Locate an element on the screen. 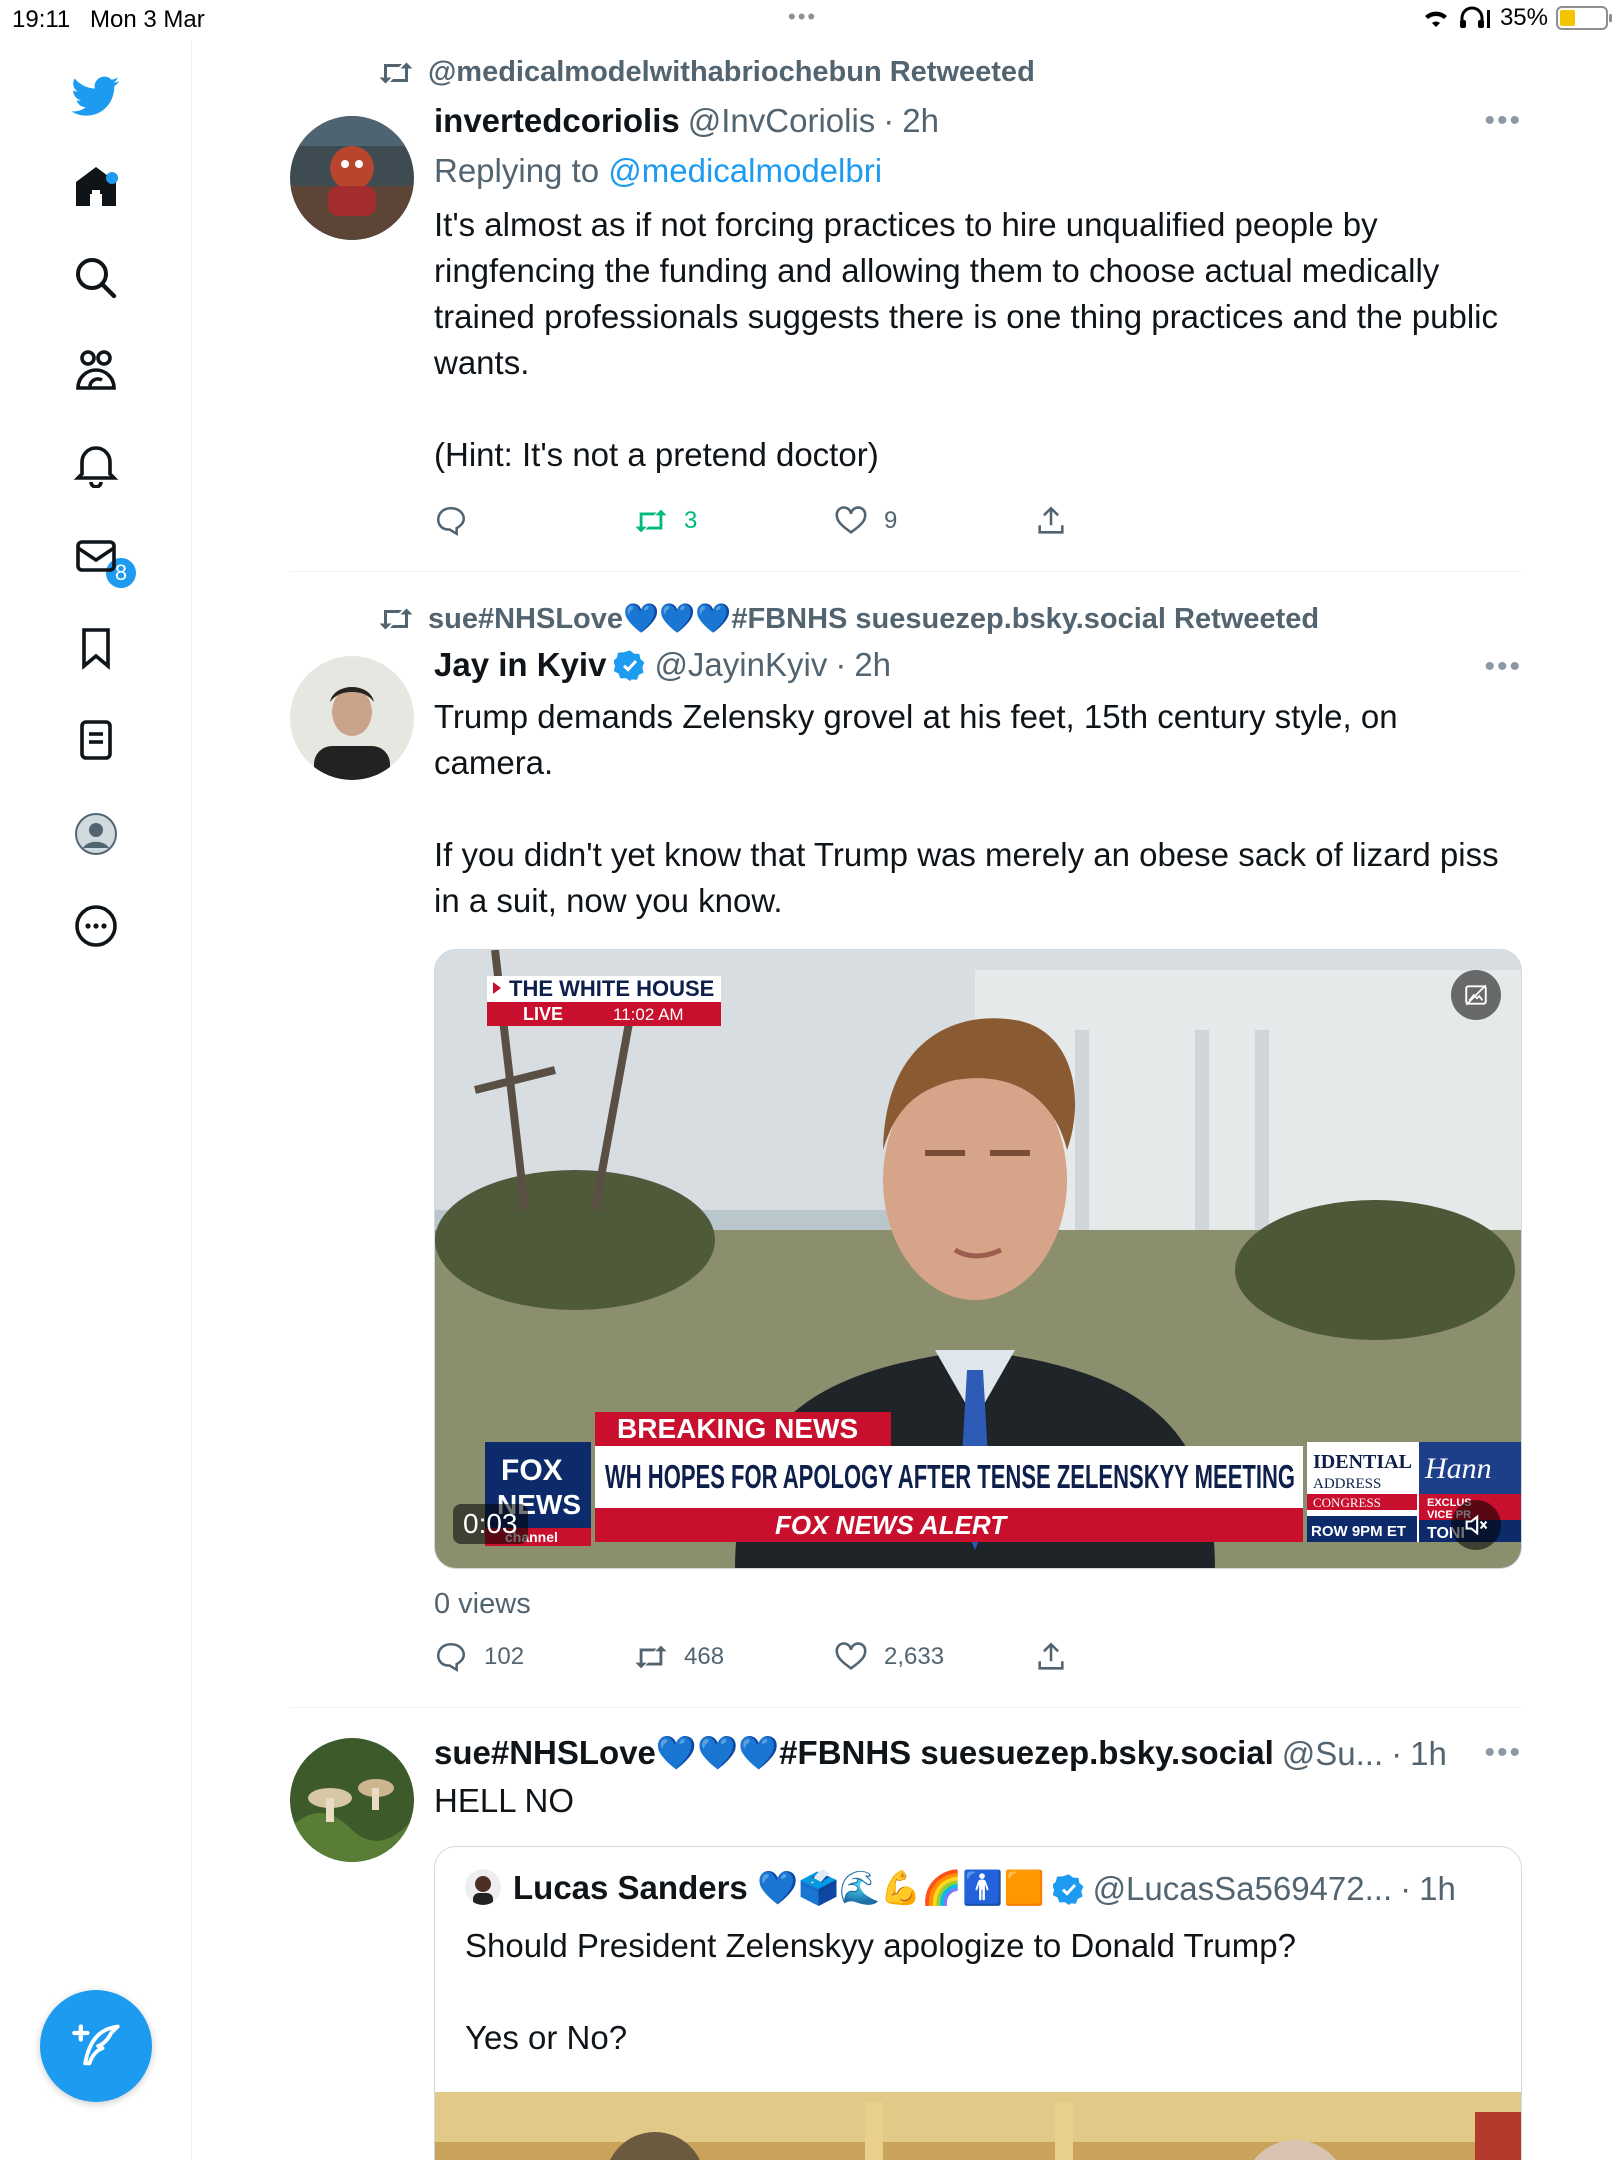  communities-icon is located at coordinates (96, 370).